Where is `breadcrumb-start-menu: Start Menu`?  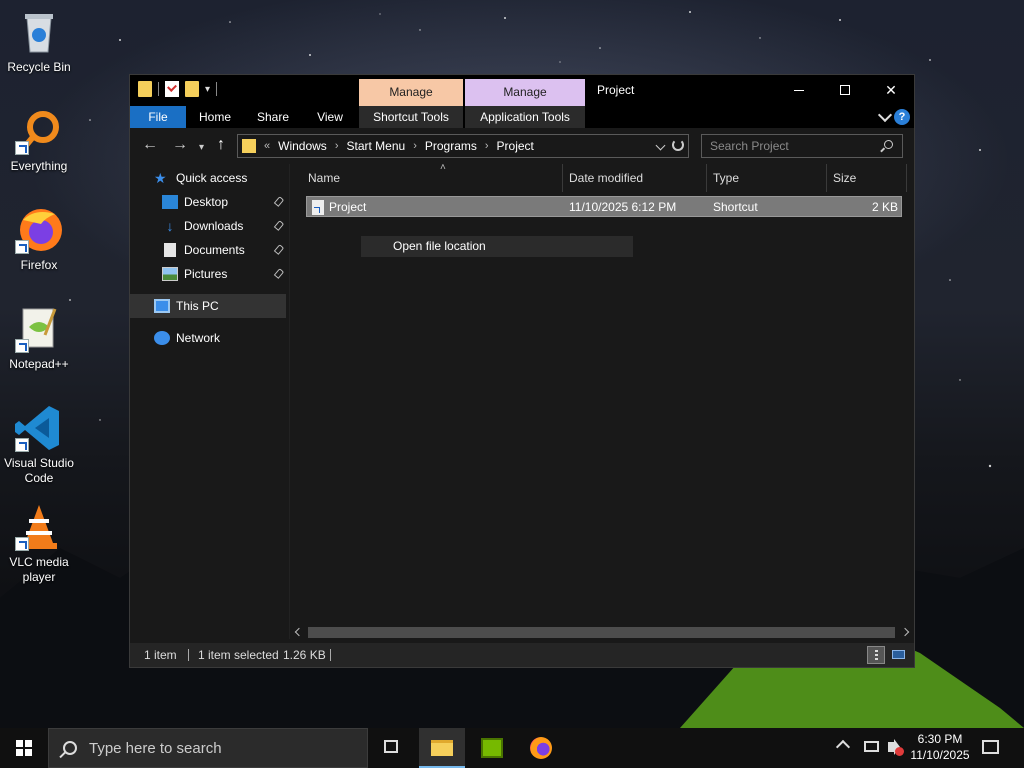 breadcrumb-start-menu: Start Menu is located at coordinates (375, 146).